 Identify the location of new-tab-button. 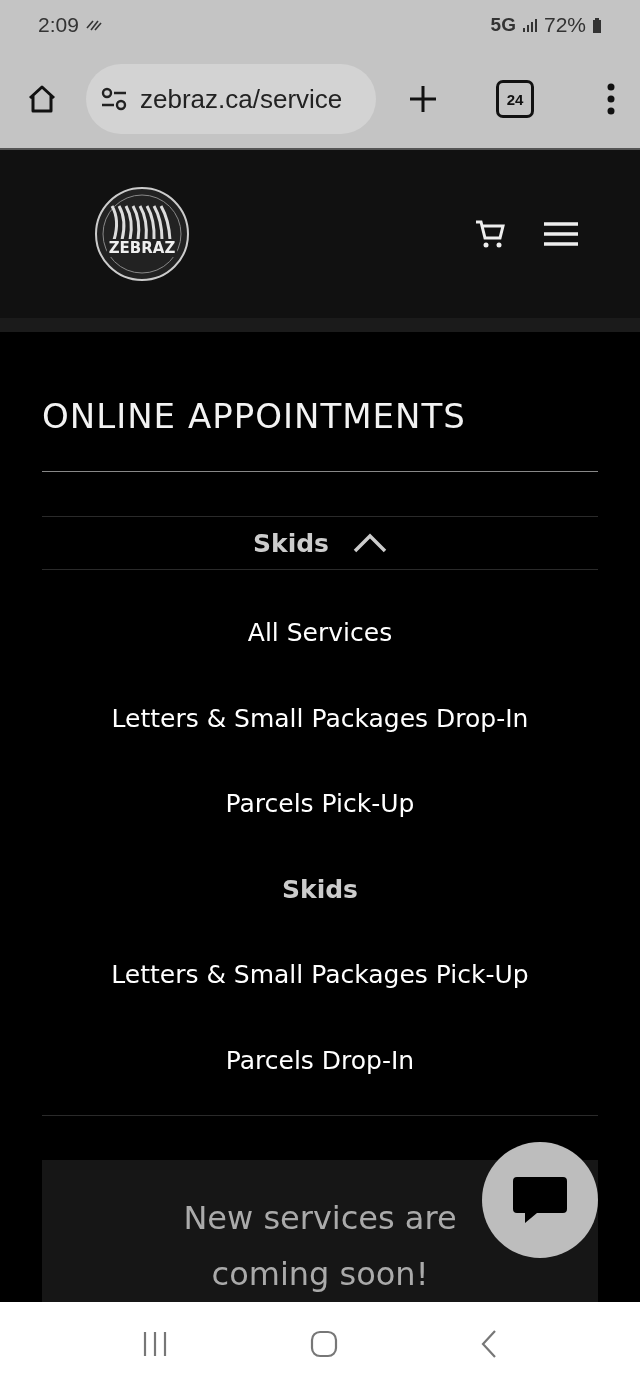
(423, 99).